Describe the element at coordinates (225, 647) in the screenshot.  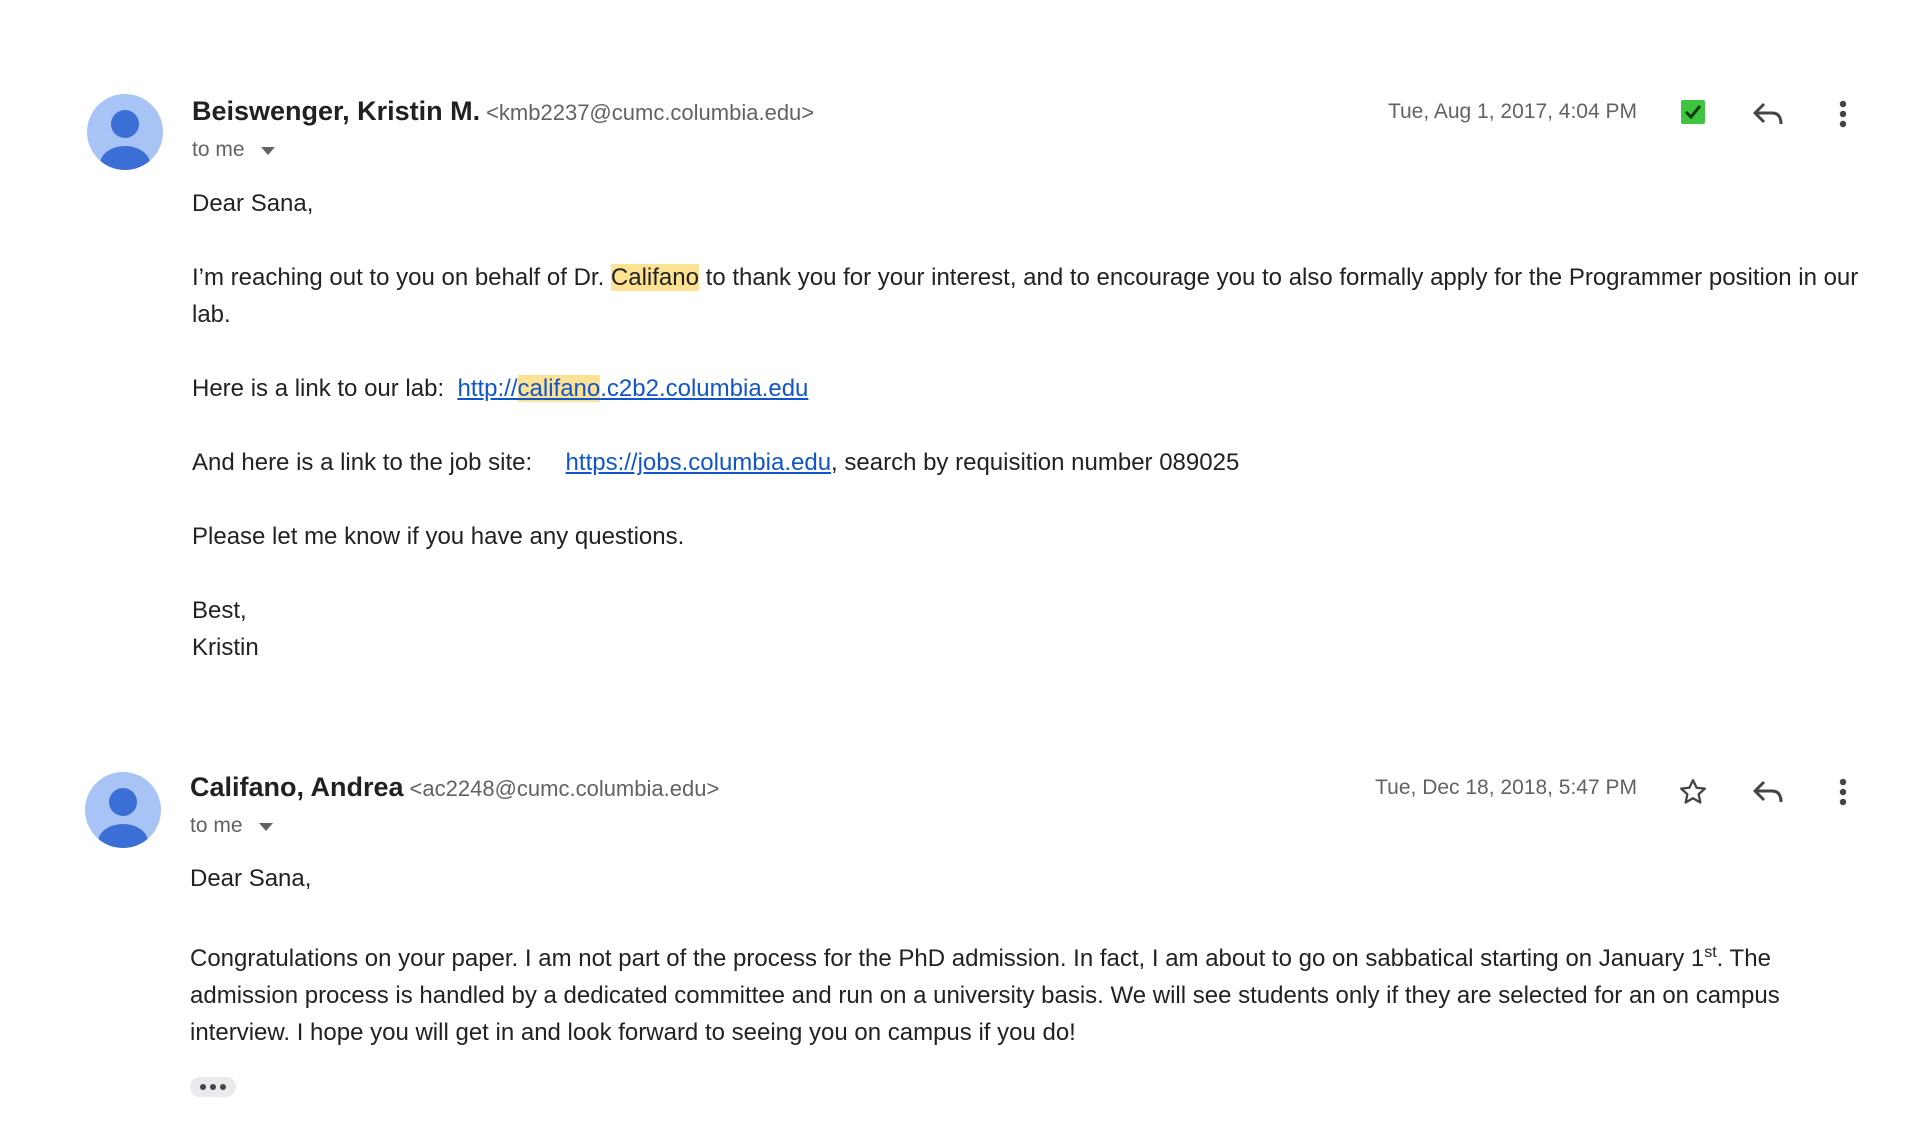
I see `signature: Kristin` at that location.